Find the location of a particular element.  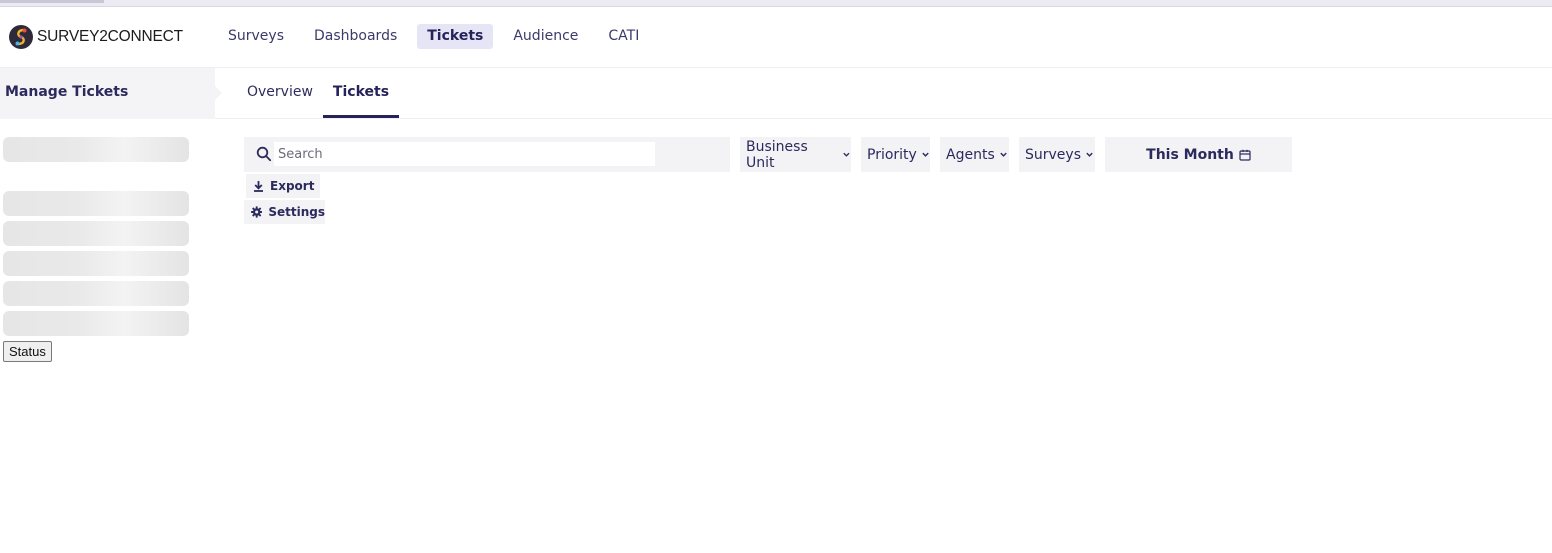

browser-tab-sliver is located at coordinates (52, 1).